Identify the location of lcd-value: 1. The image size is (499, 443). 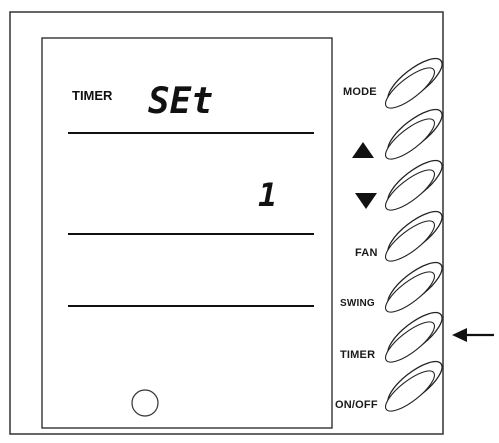
(267, 195).